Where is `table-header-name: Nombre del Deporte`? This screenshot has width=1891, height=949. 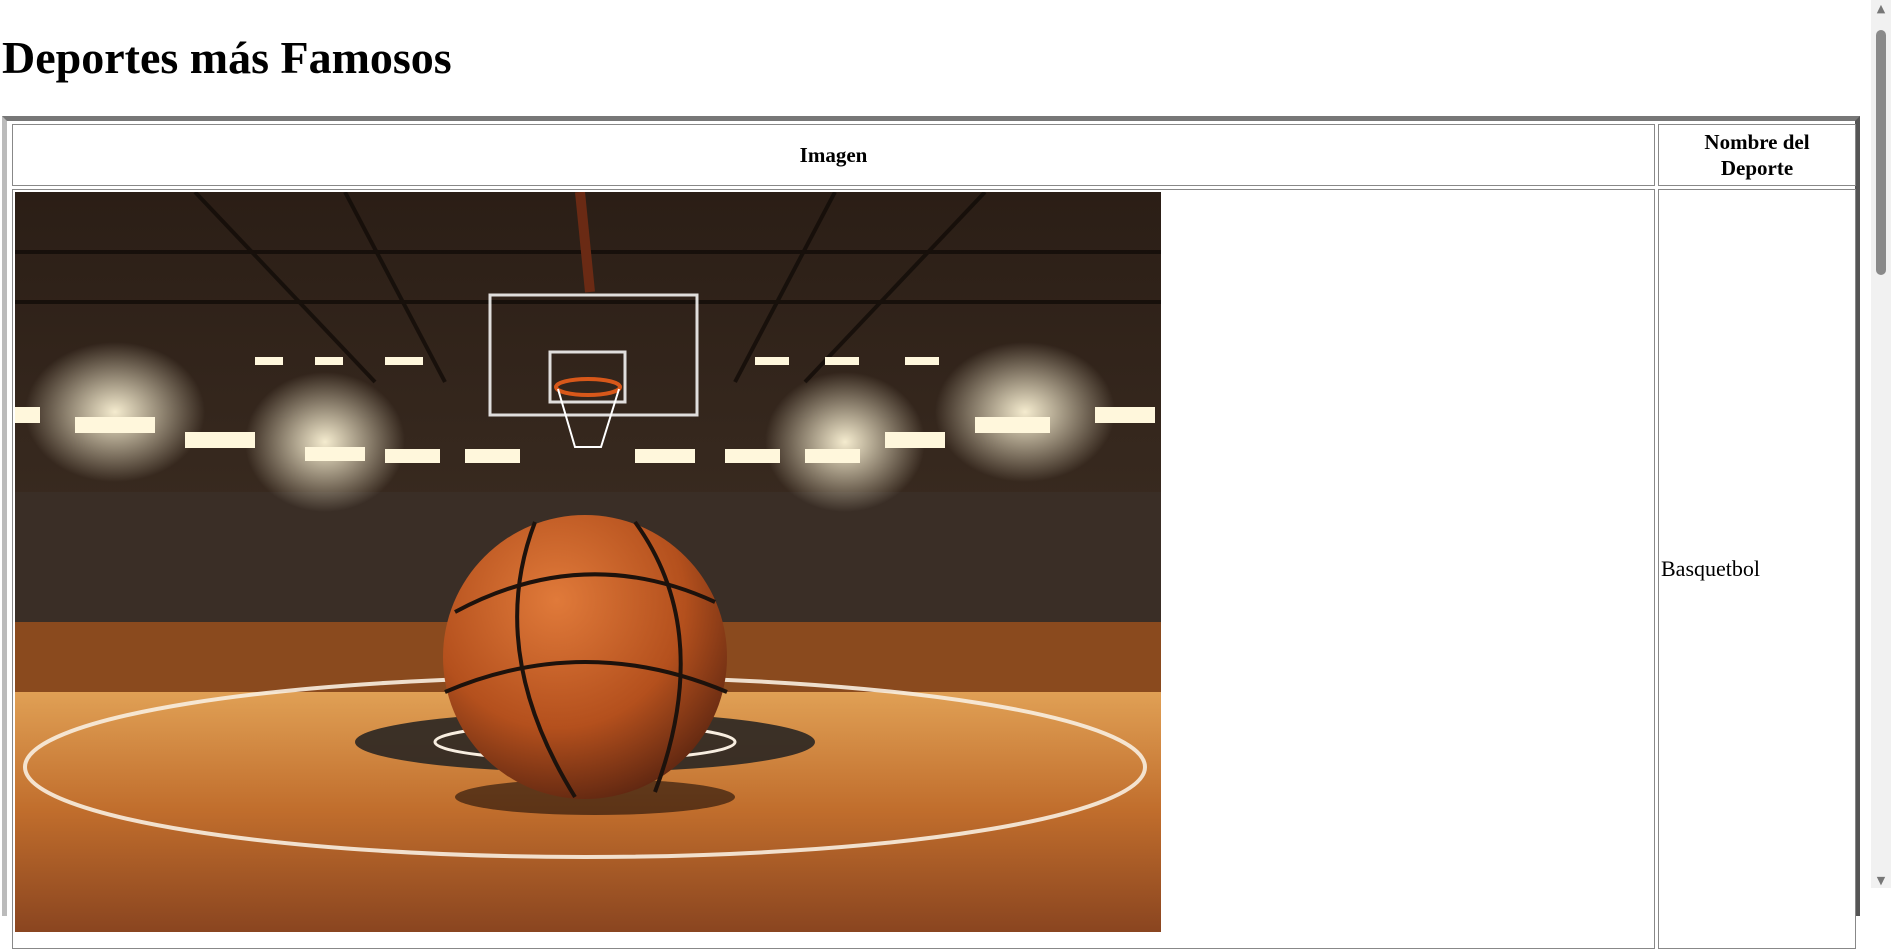
table-header-name: Nombre del Deporte is located at coordinates (1757, 155).